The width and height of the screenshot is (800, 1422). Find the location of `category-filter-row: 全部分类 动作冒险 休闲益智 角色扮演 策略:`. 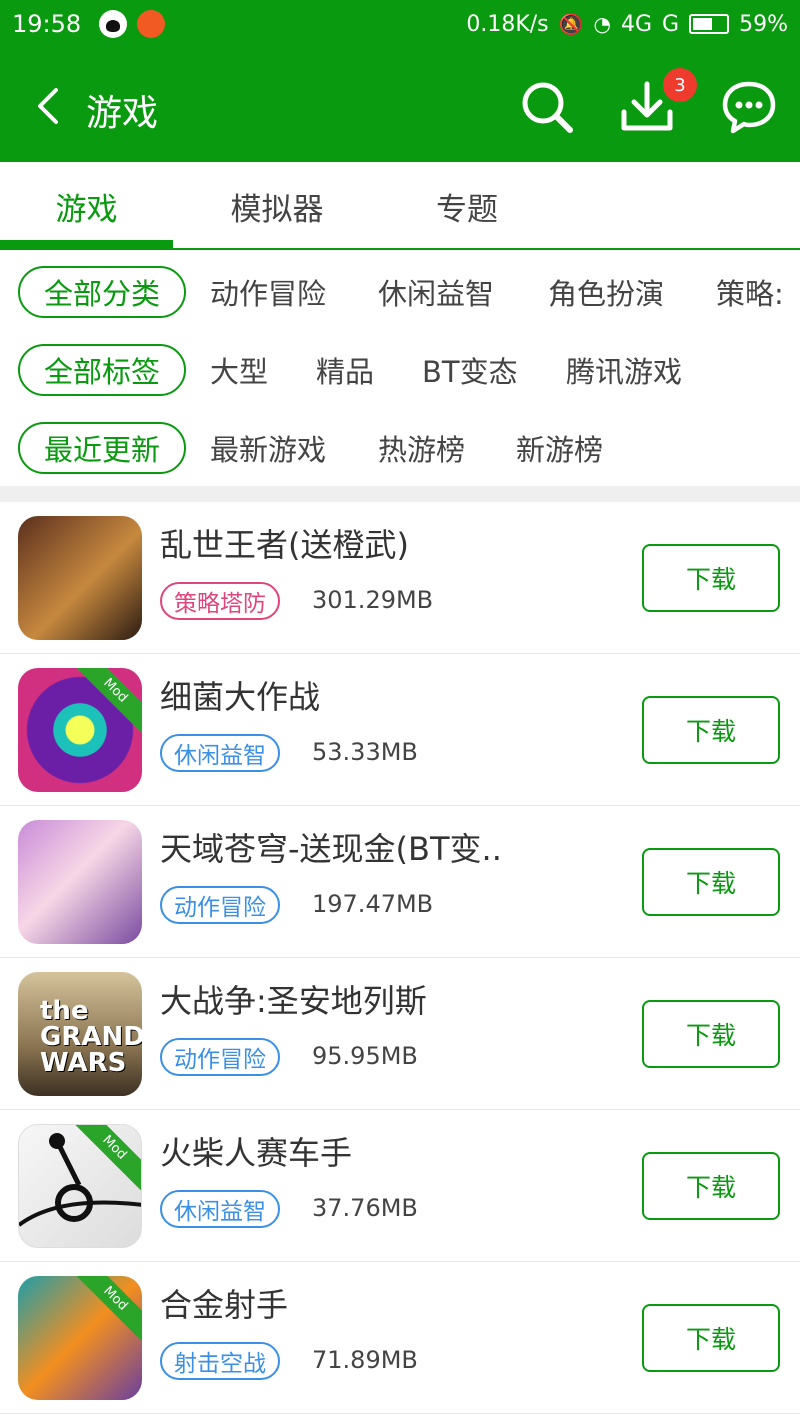

category-filter-row: 全部分类 动作冒险 休闲益智 角色扮演 策略: is located at coordinates (400, 292).